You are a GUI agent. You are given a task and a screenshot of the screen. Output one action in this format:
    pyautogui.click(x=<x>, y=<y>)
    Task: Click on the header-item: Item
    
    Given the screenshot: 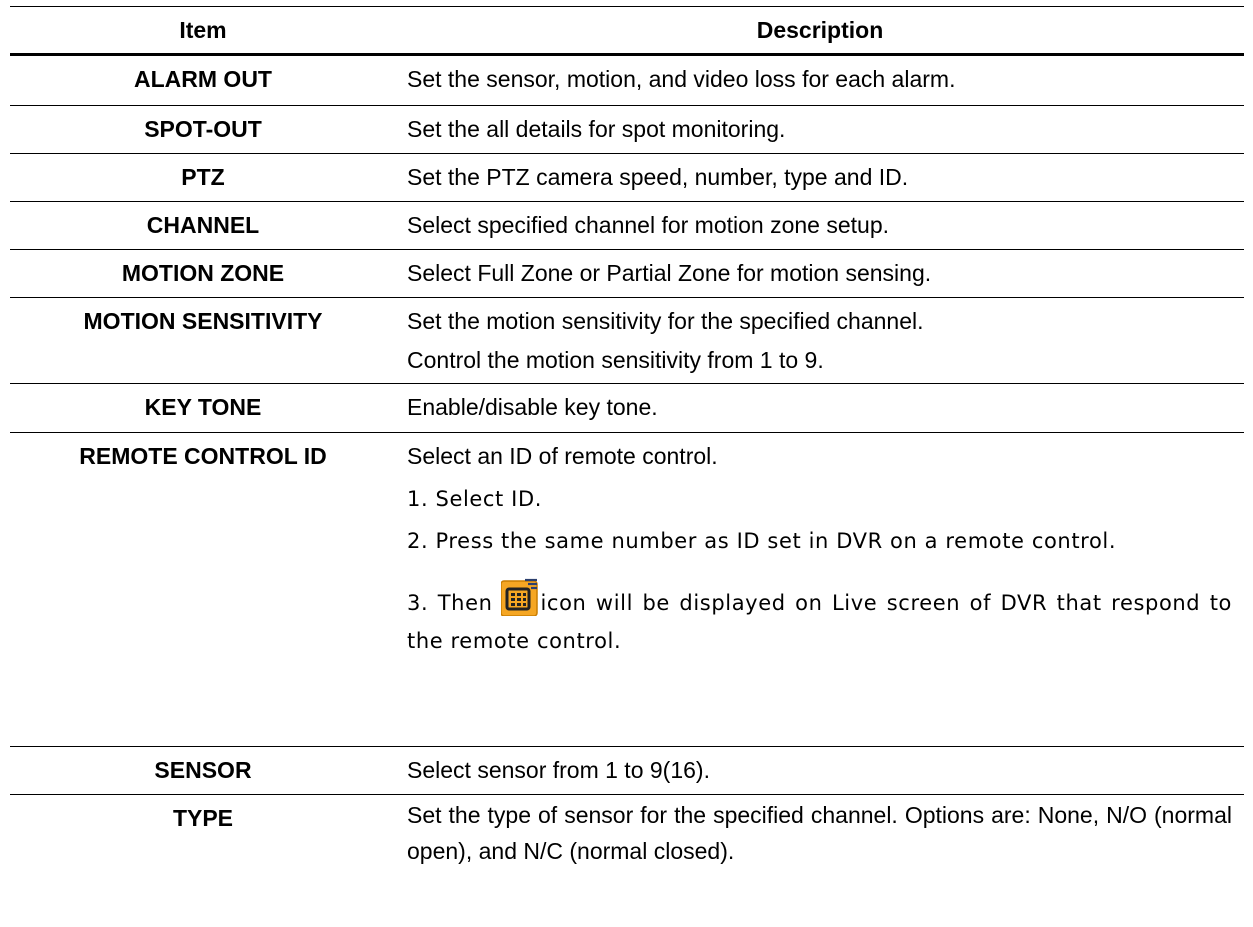 What is the action you would take?
    pyautogui.click(x=203, y=29)
    